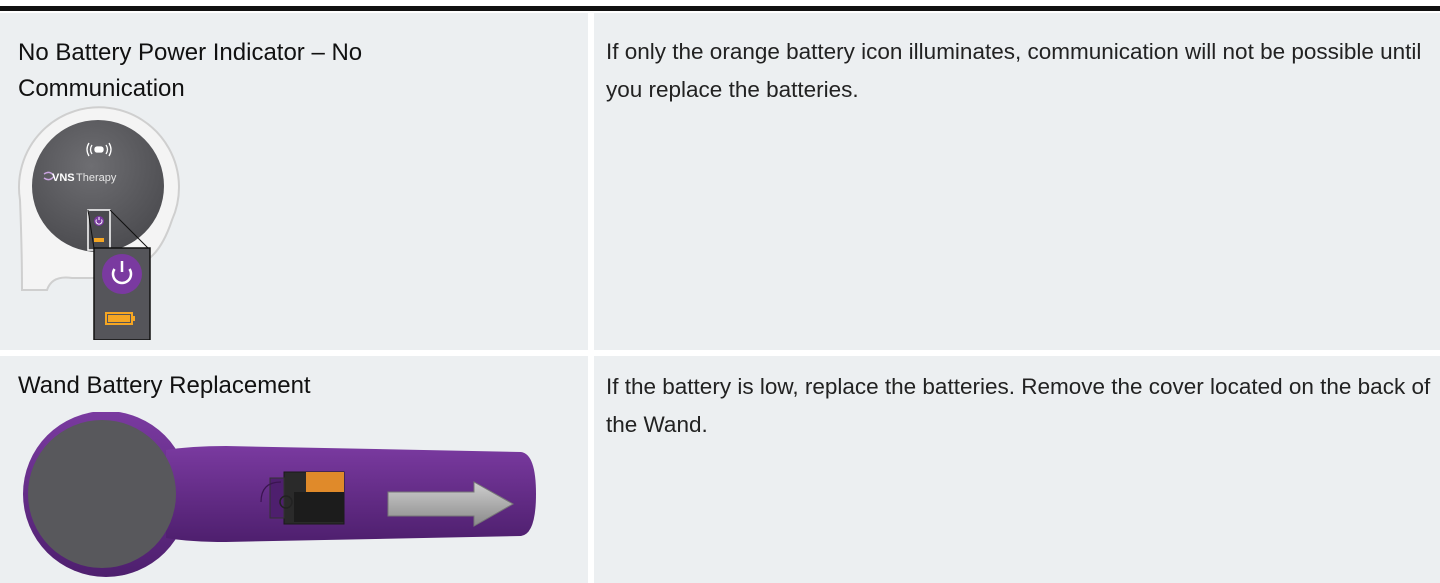  I want to click on indicator-zoom-panel, so click(122, 294).